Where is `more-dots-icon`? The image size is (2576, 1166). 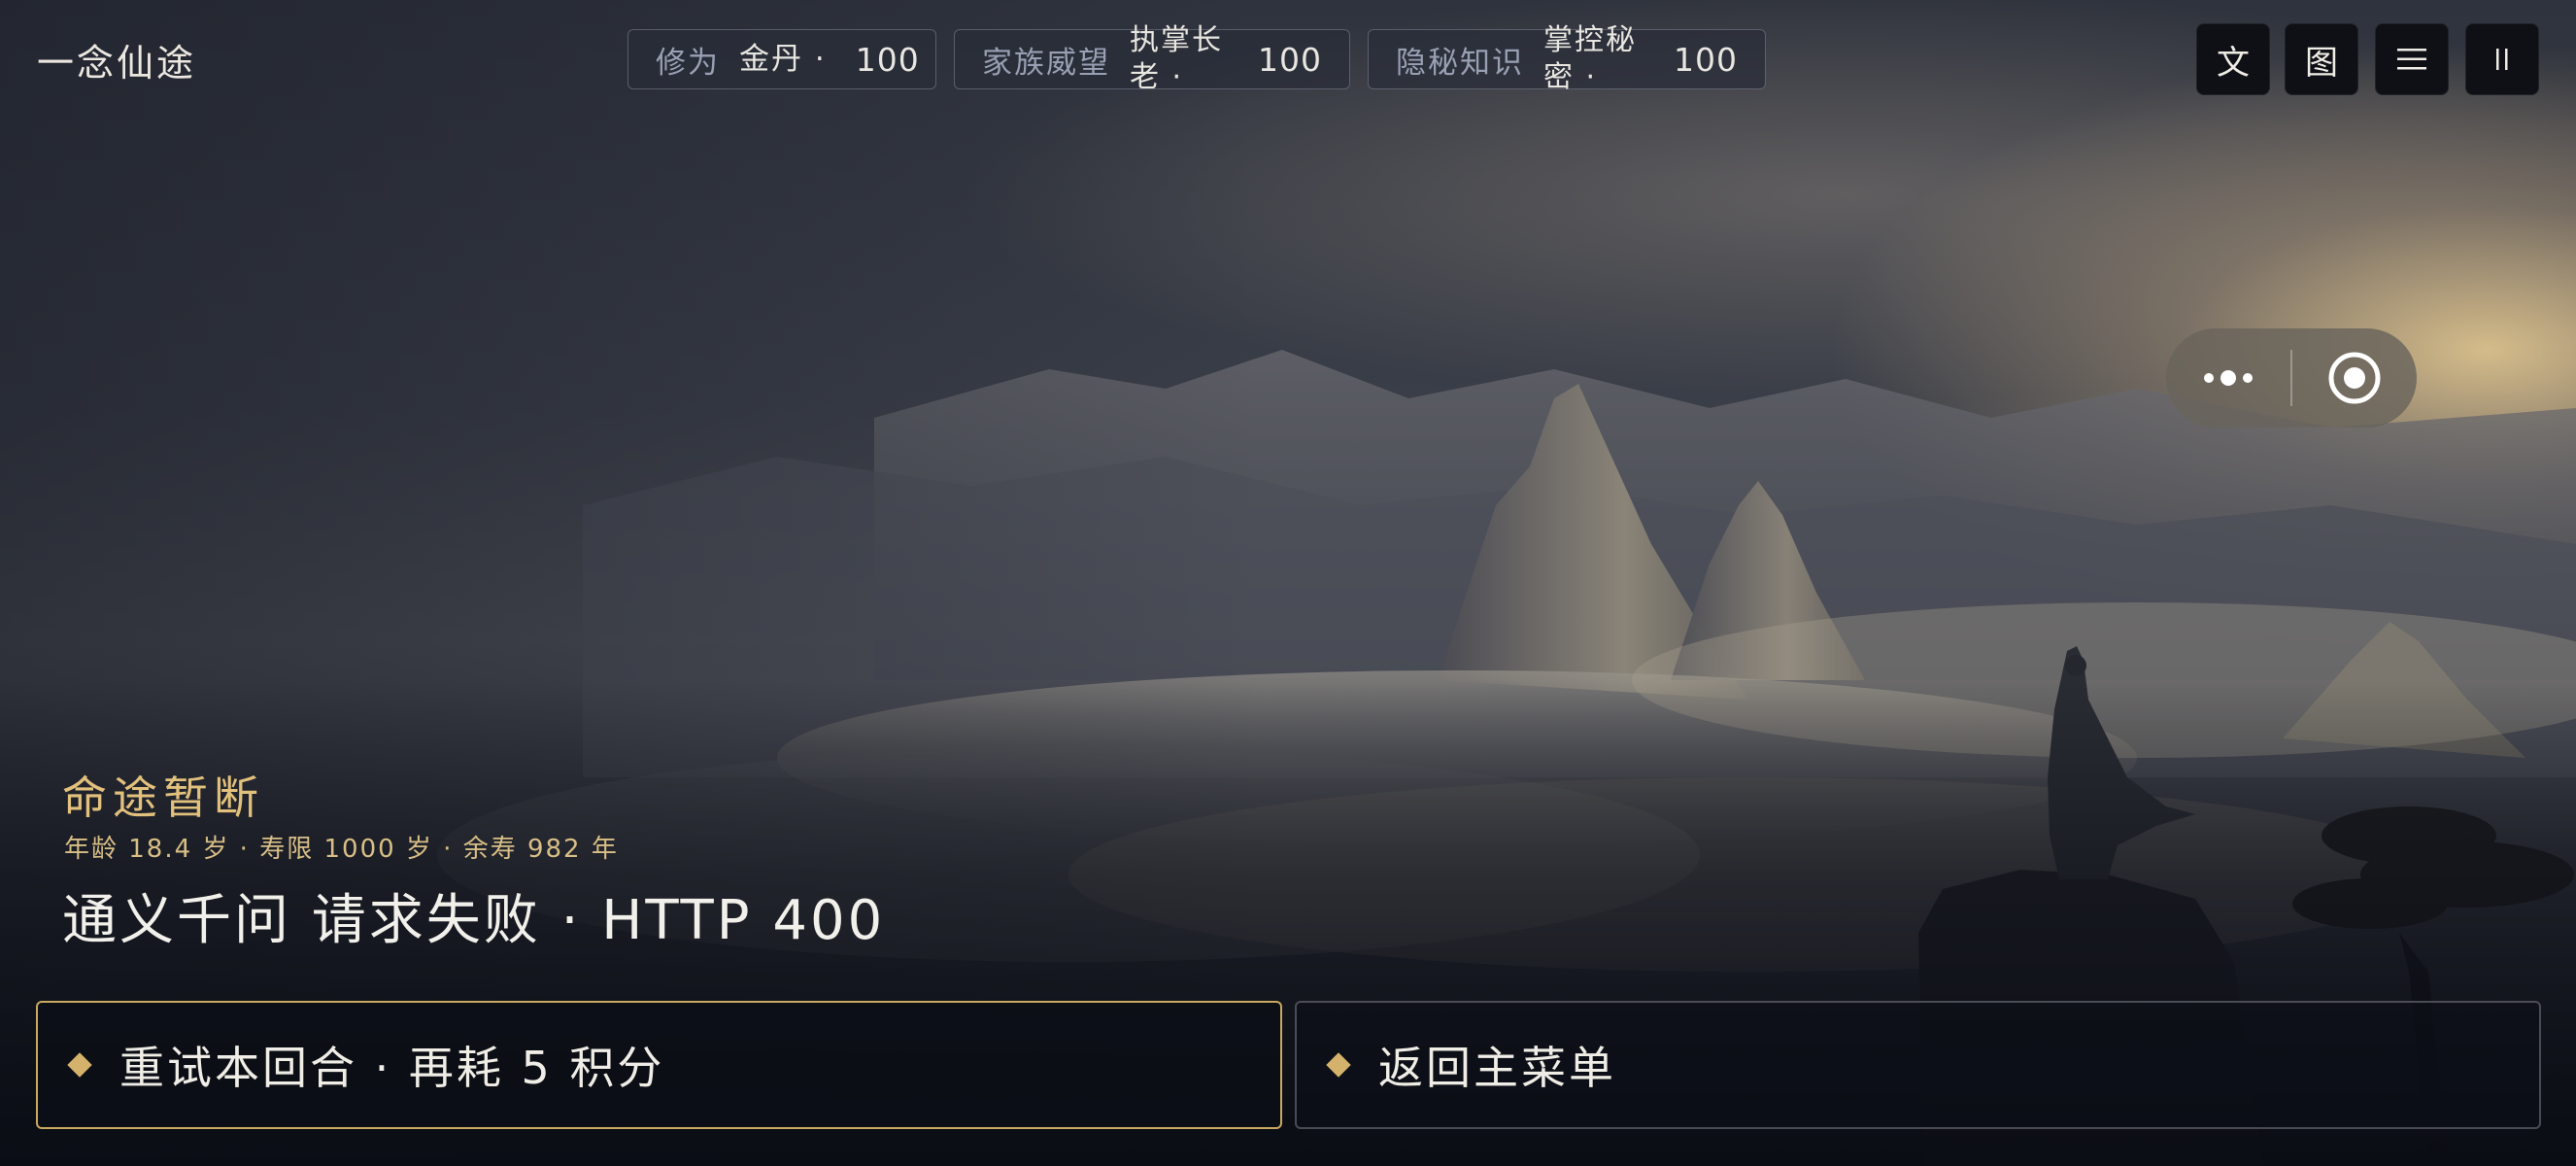
more-dots-icon is located at coordinates (2228, 378).